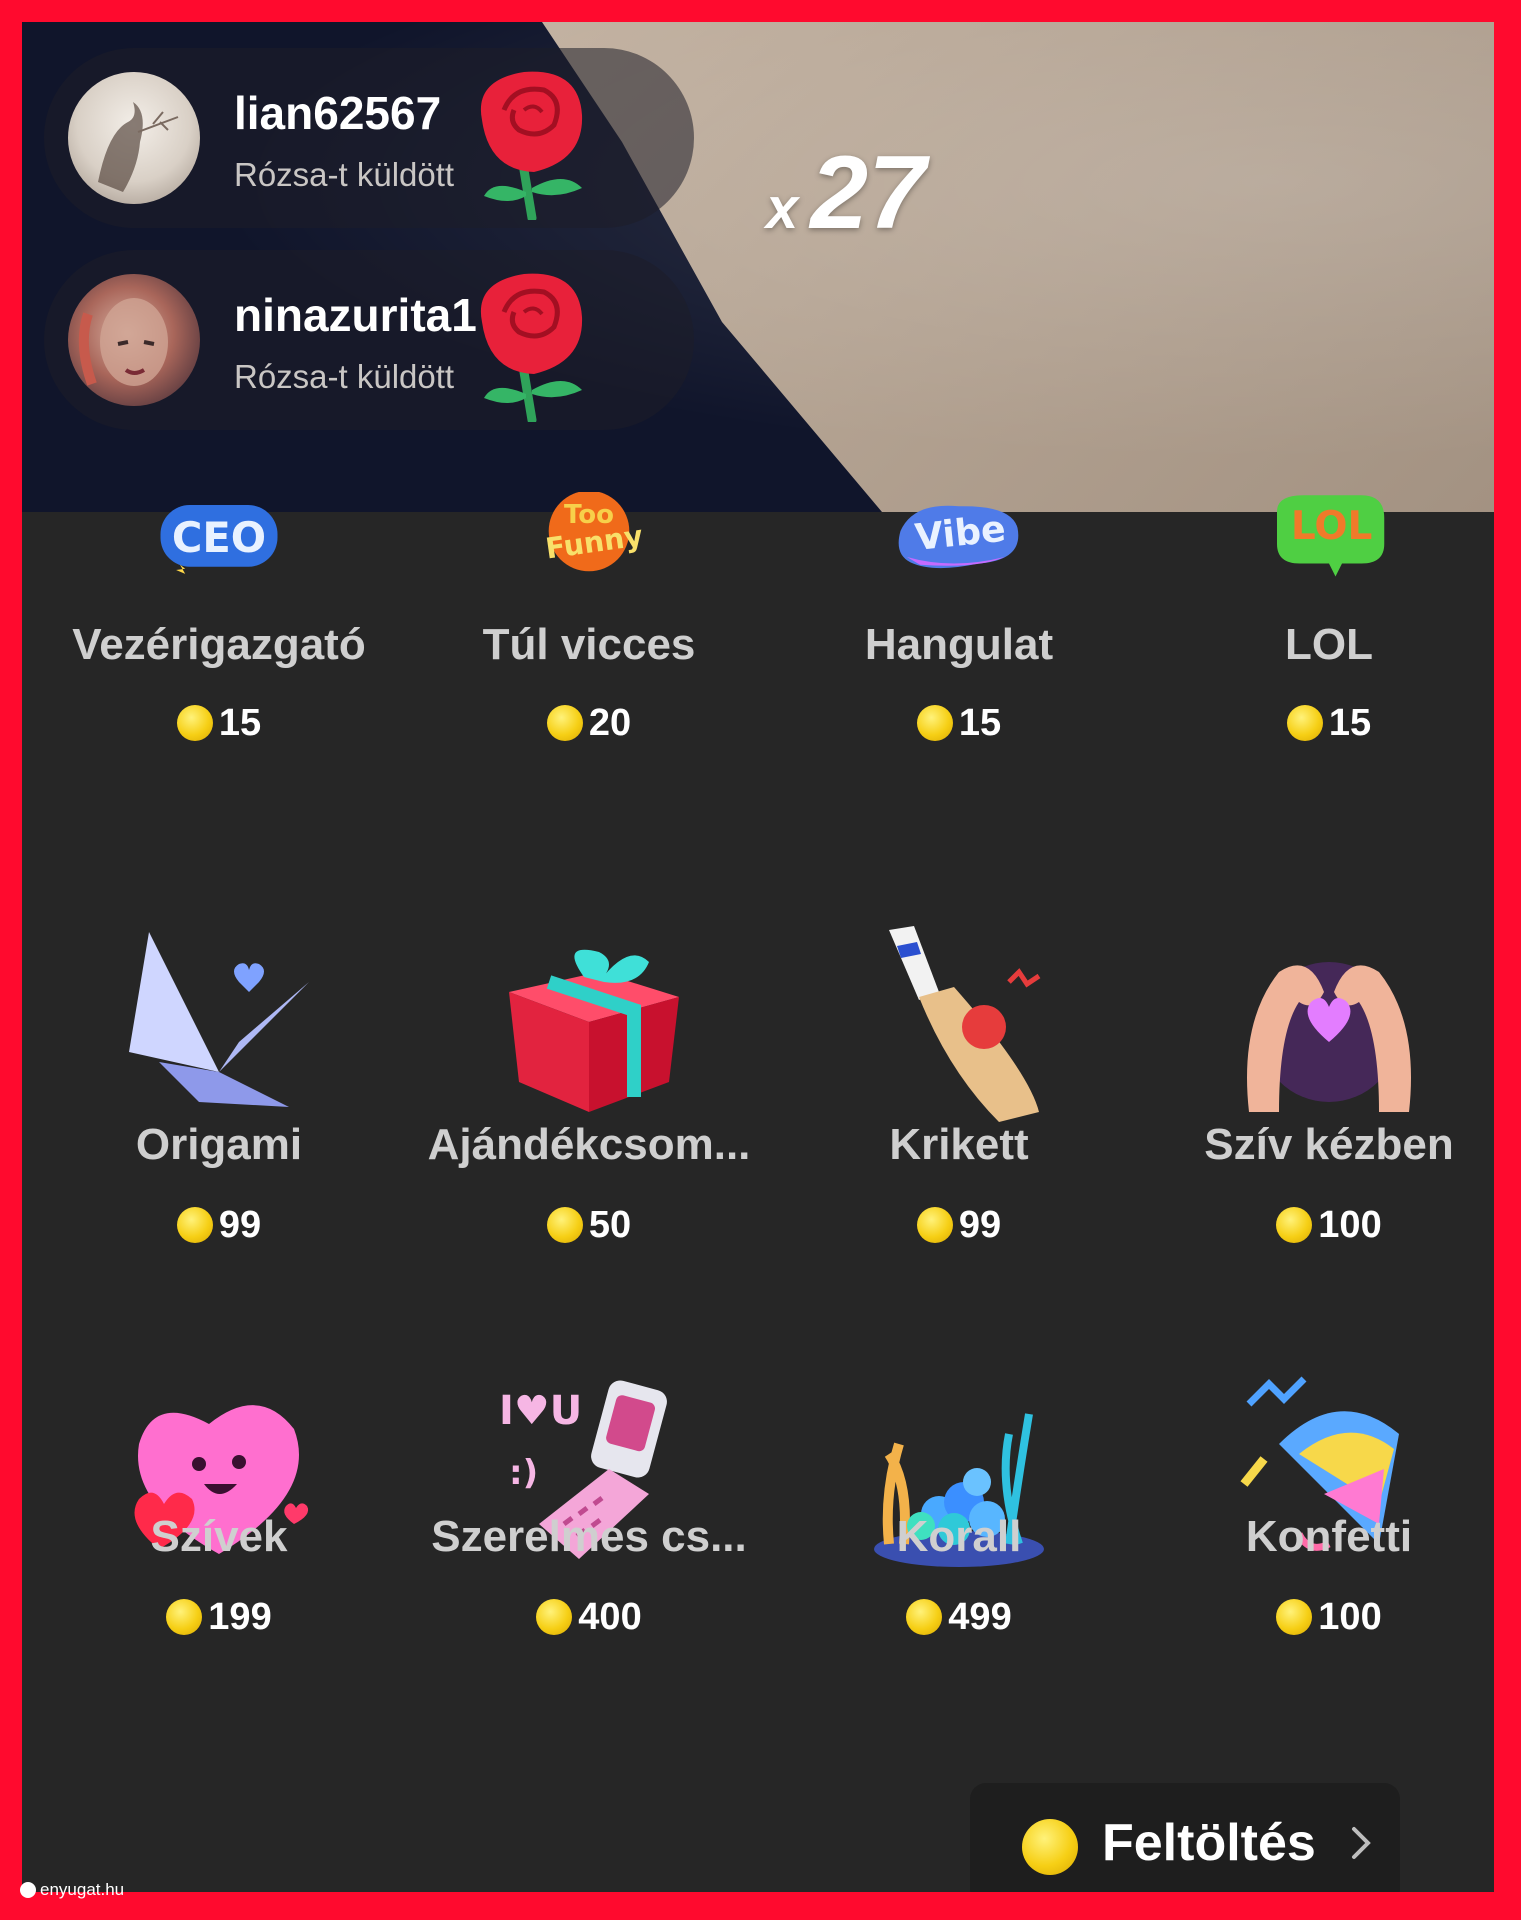  I want to click on gift-notification: ninazurita1 Rózsa-t küldött x10, so click(369, 340).